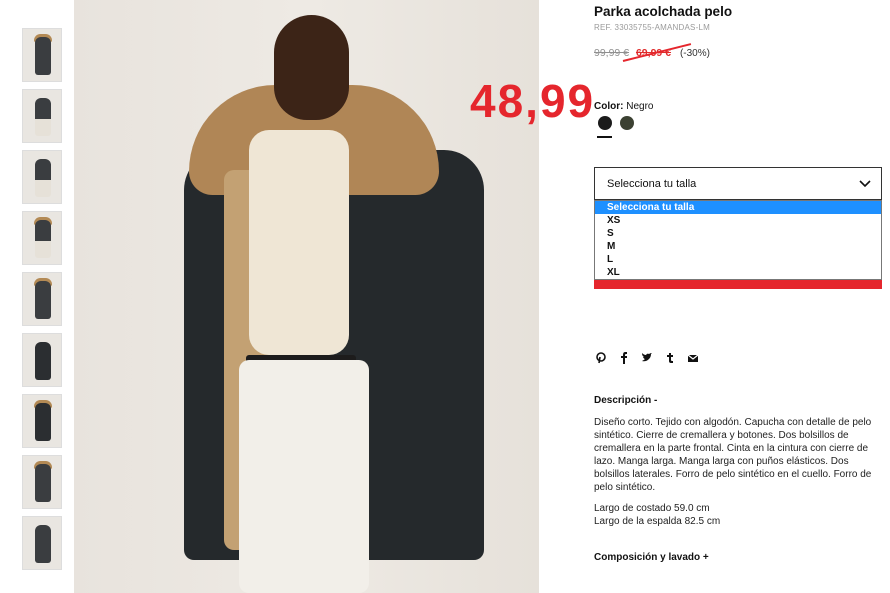  What do you see at coordinates (652, 27) in the screenshot?
I see `product-ref: REF. 33035755-AMANDAS-LM` at bounding box center [652, 27].